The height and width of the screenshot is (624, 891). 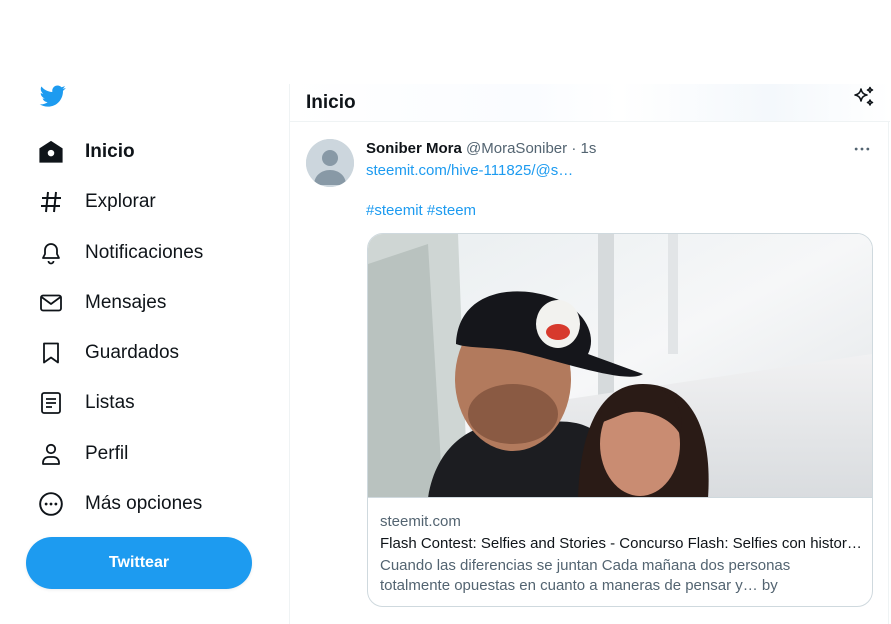 I want to click on ellipsis-icon, so click(x=862, y=149).